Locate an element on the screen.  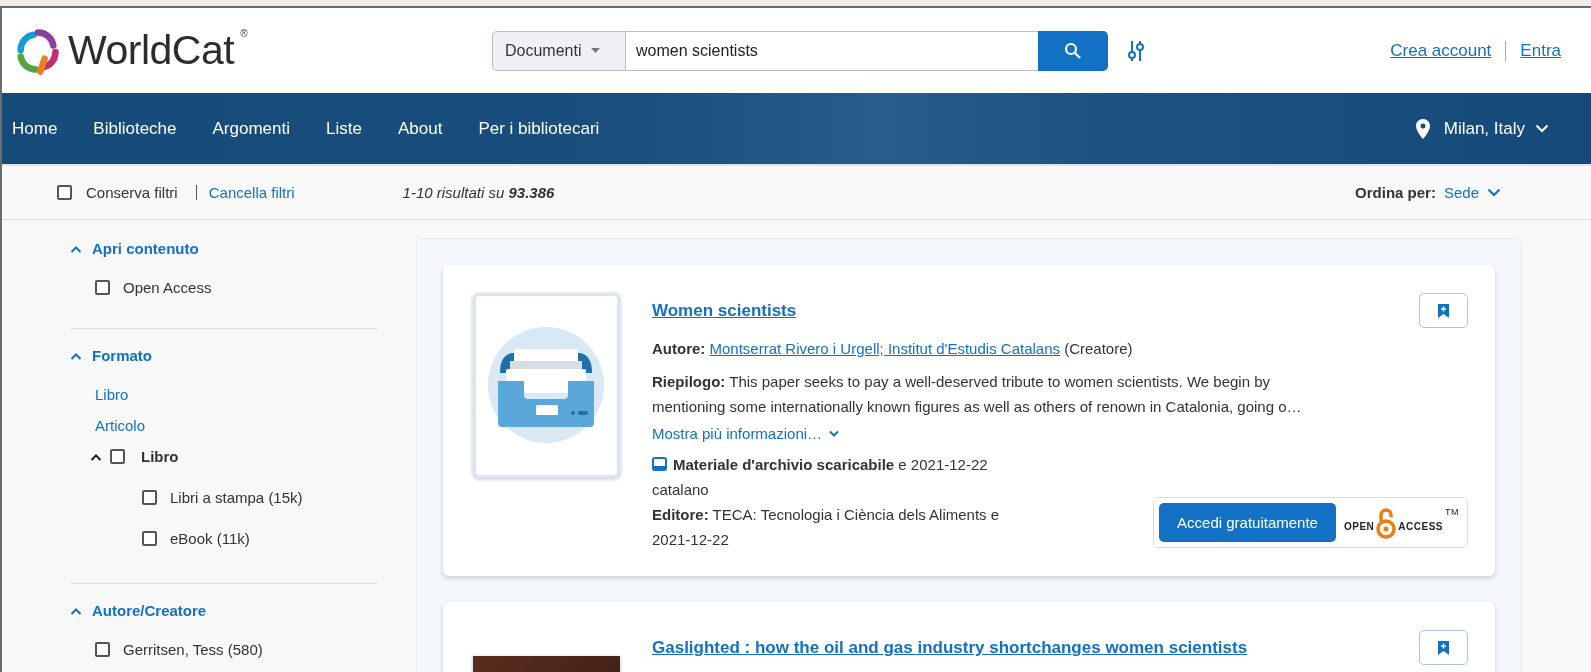
sliders-icon is located at coordinates (1136, 50).